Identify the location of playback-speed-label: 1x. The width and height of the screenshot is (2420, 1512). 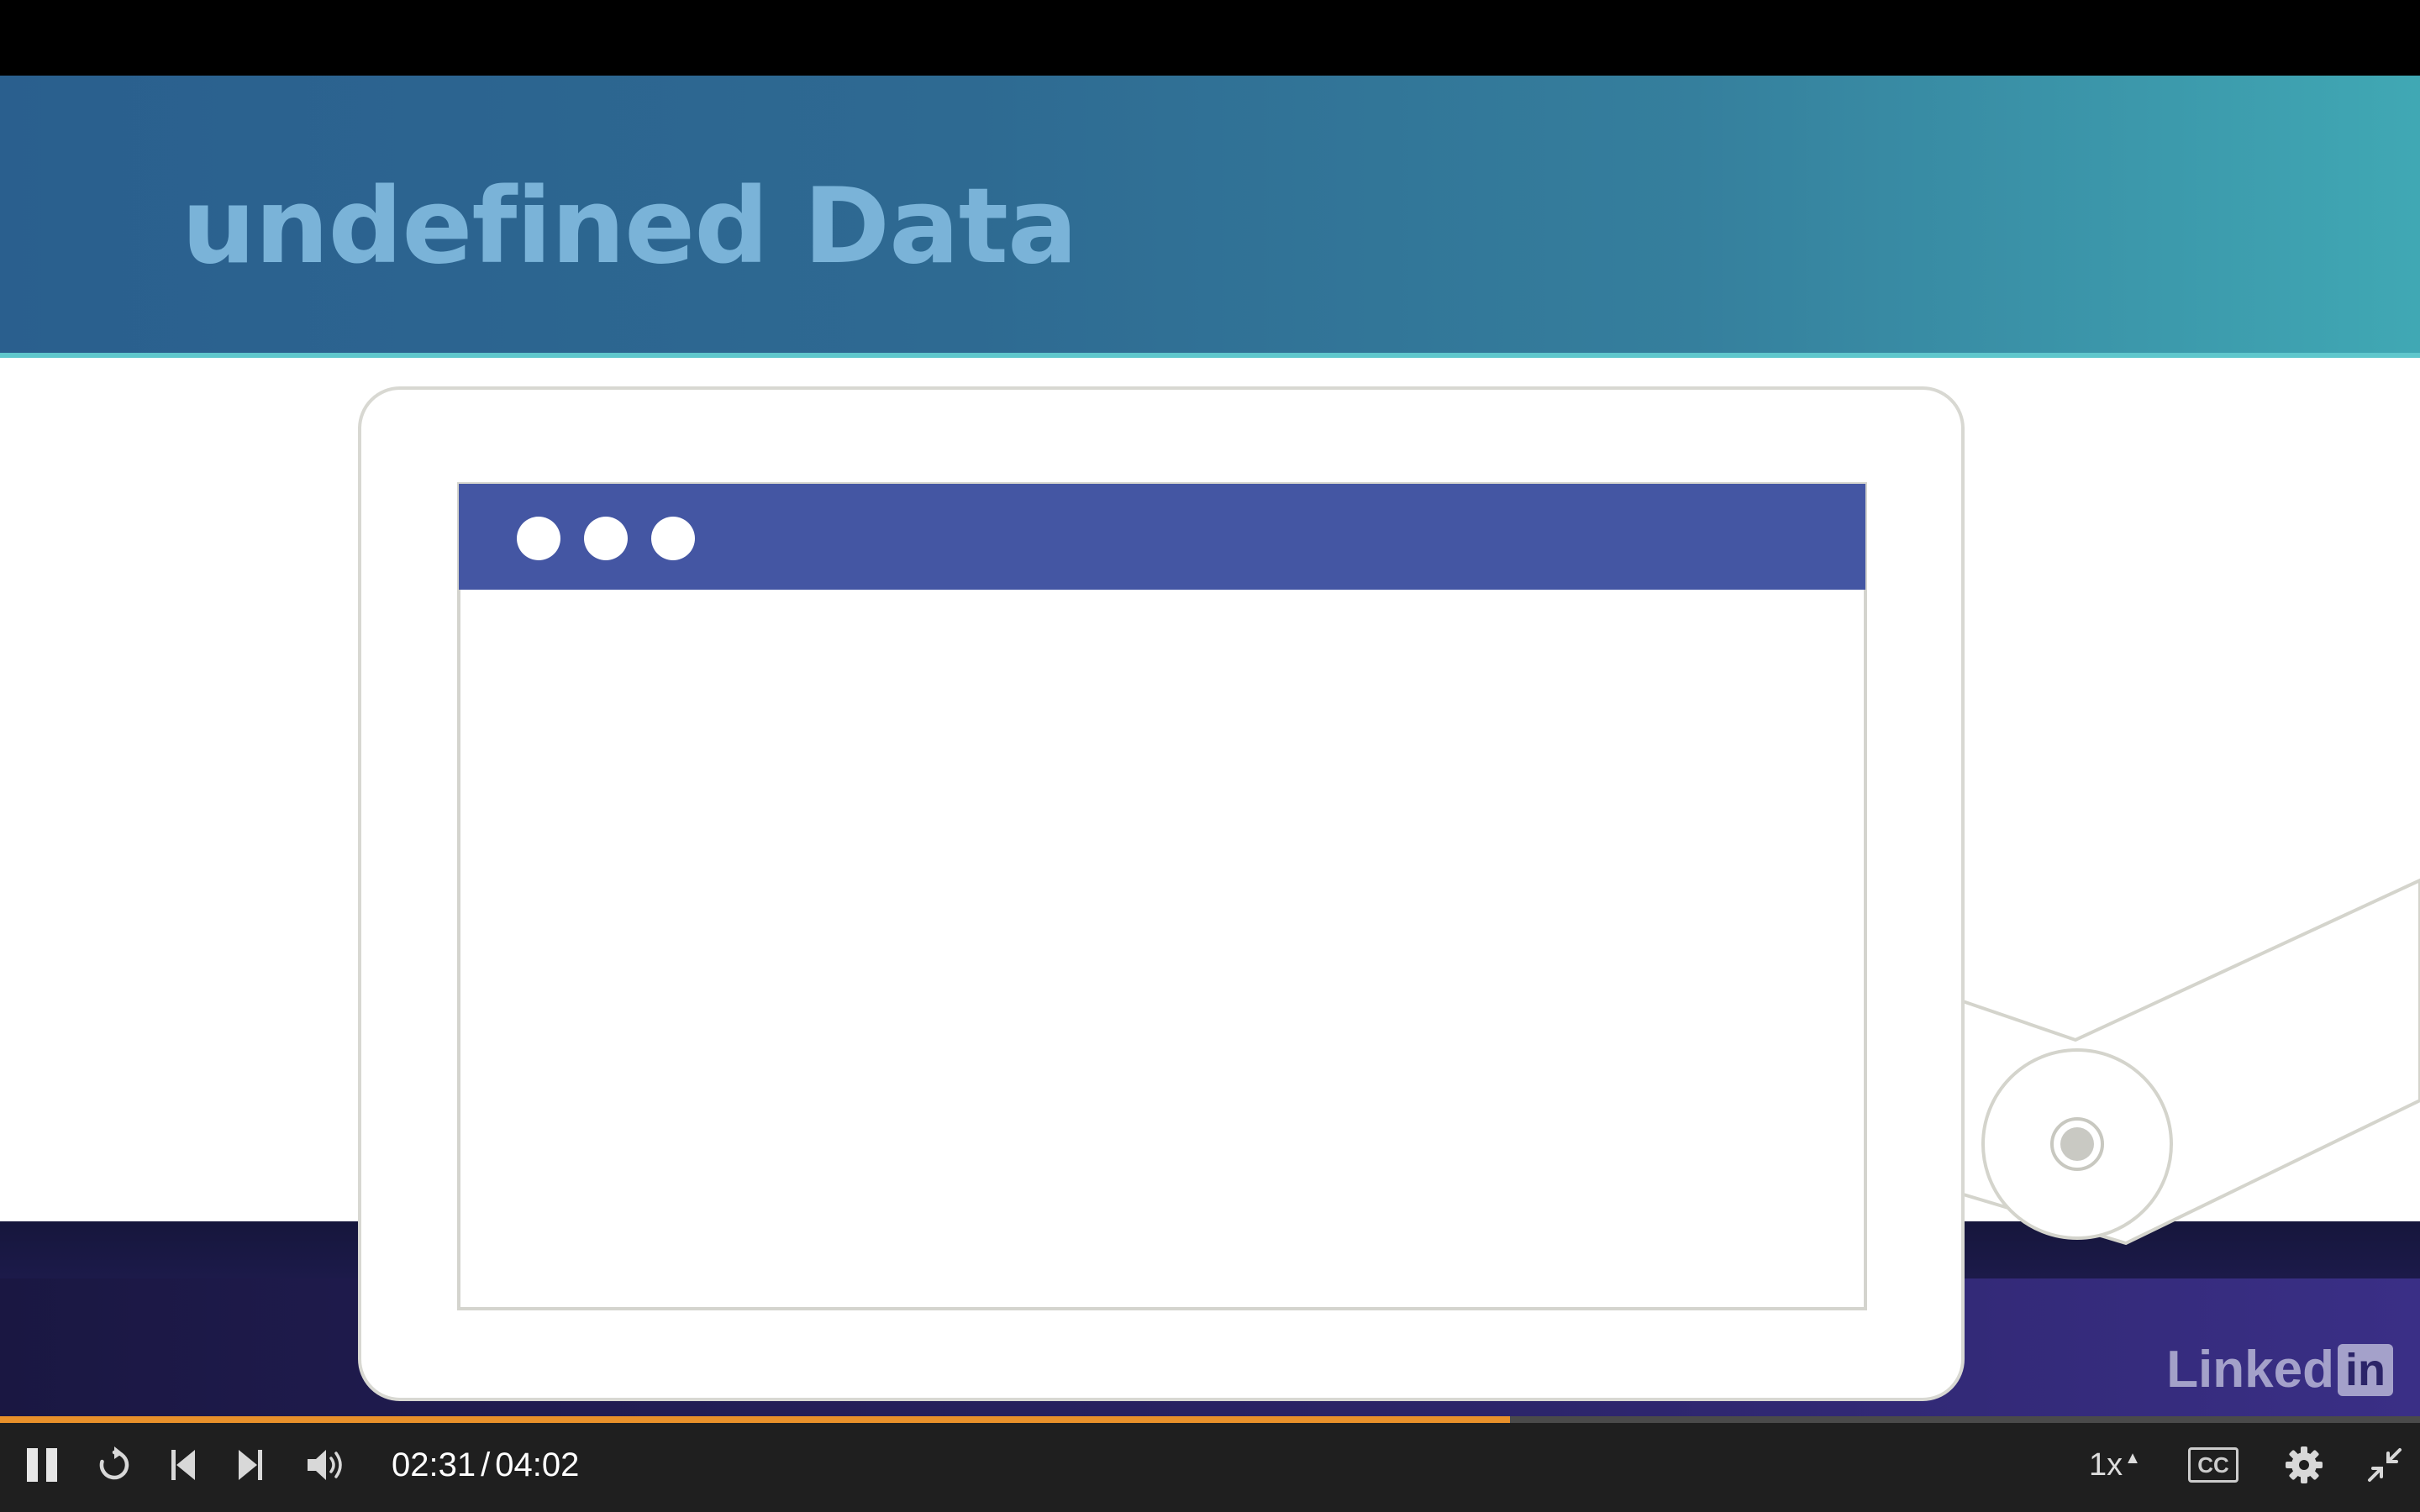
(2106, 1465).